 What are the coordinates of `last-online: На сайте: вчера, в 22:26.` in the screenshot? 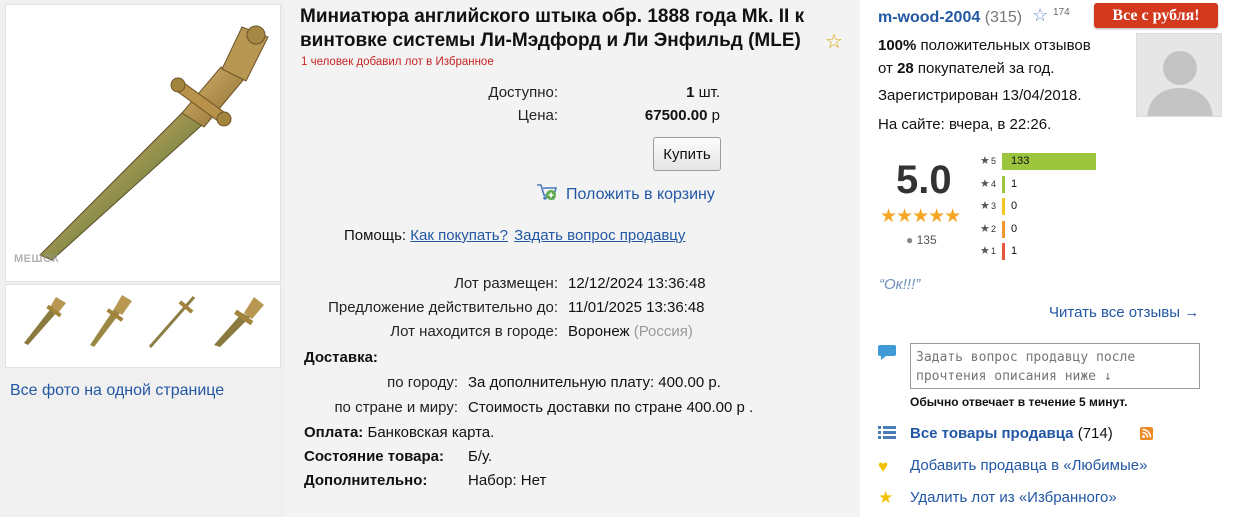 It's located at (965, 124).